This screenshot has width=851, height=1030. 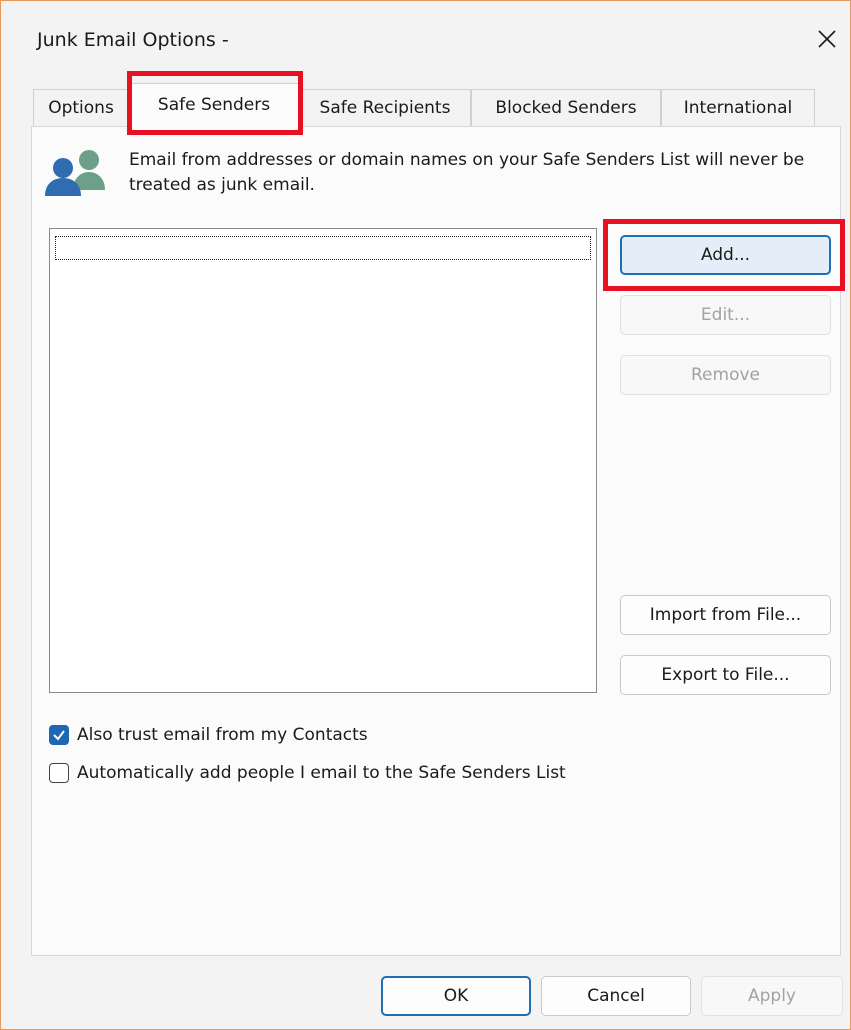 I want to click on checkmark-icon, so click(x=59, y=735).